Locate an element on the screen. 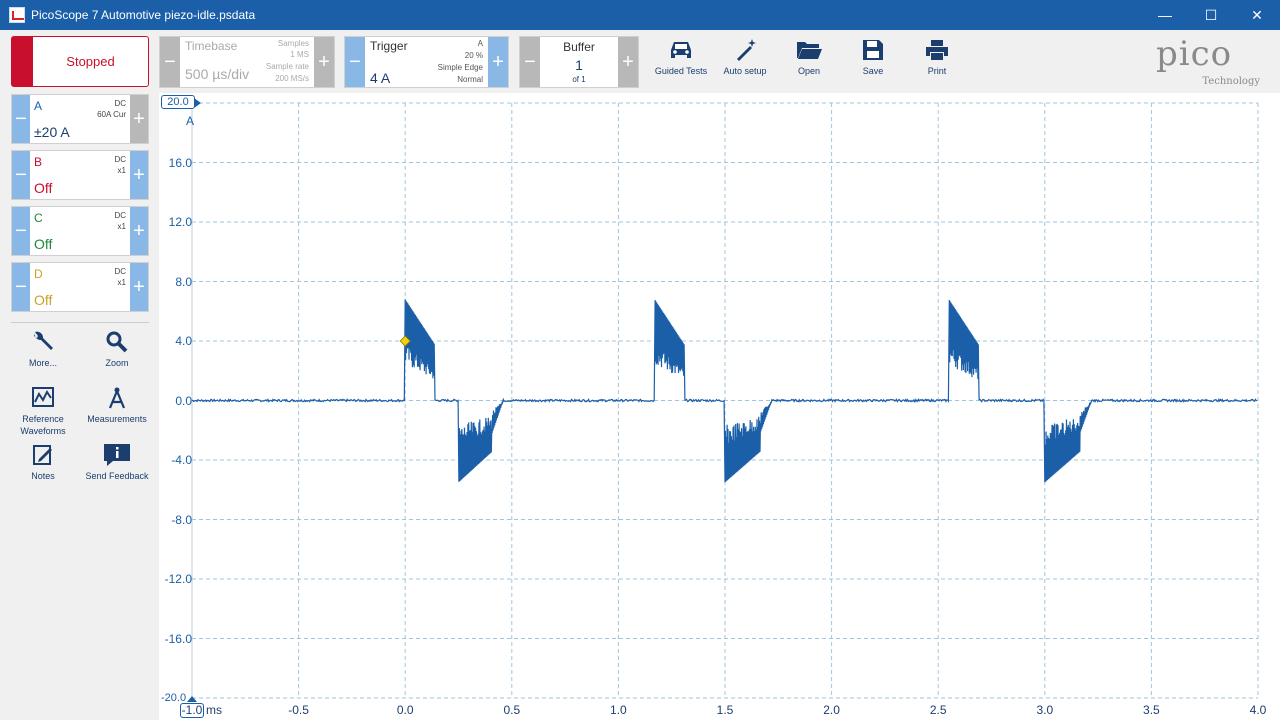  sample-rate-value: 200 MS/s is located at coordinates (292, 78).